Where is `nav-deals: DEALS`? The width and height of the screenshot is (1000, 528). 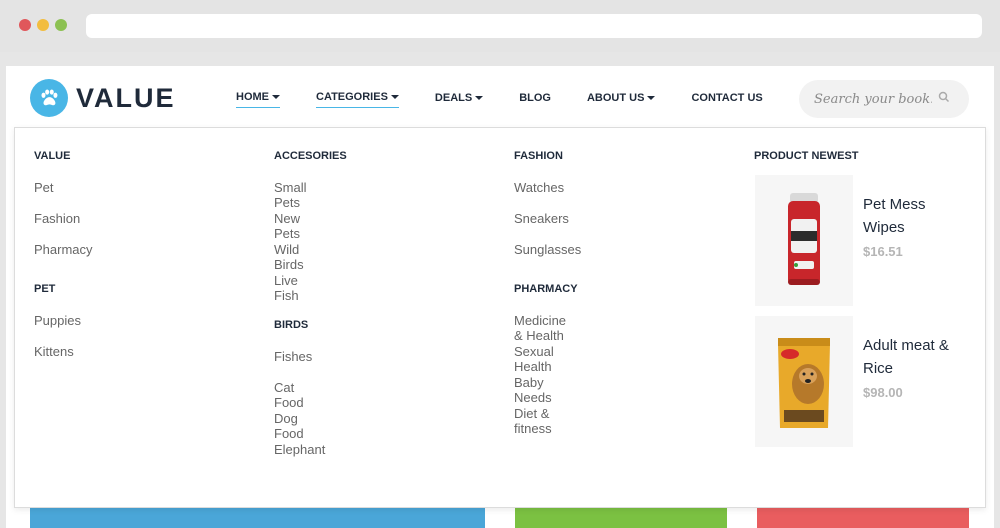 nav-deals: DEALS is located at coordinates (459, 99).